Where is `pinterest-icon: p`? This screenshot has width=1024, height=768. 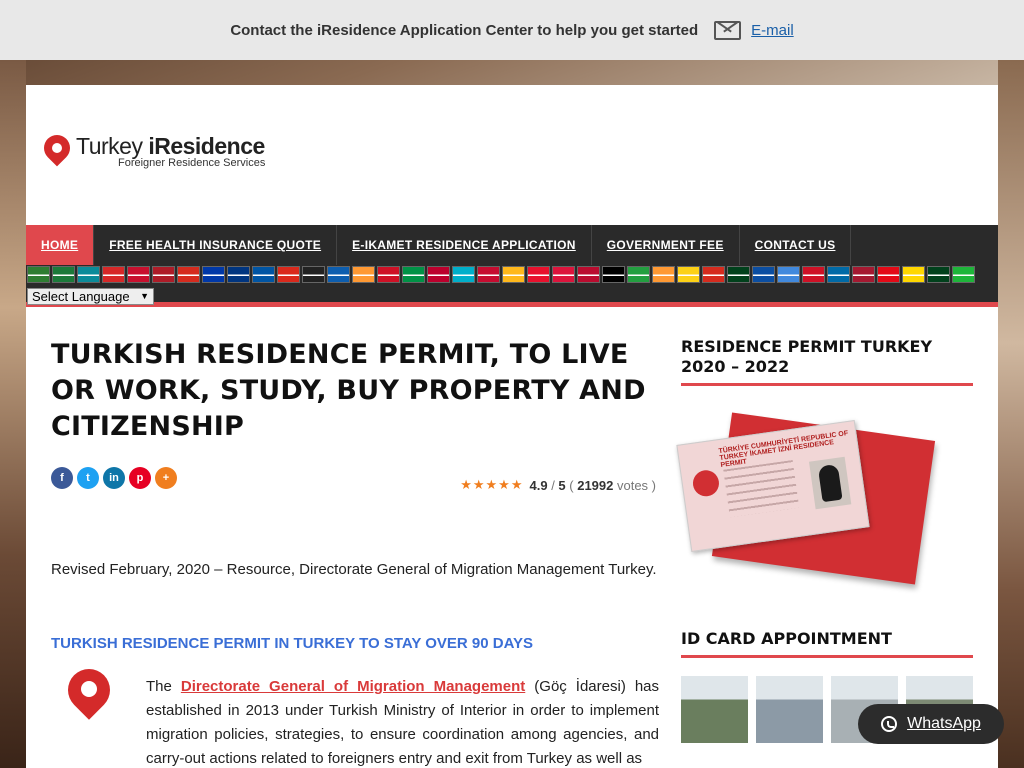
pinterest-icon: p is located at coordinates (140, 478).